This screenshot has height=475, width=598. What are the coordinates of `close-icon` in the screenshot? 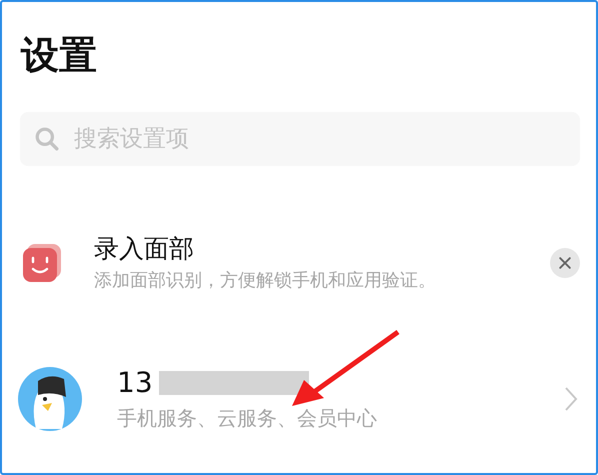 It's located at (565, 263).